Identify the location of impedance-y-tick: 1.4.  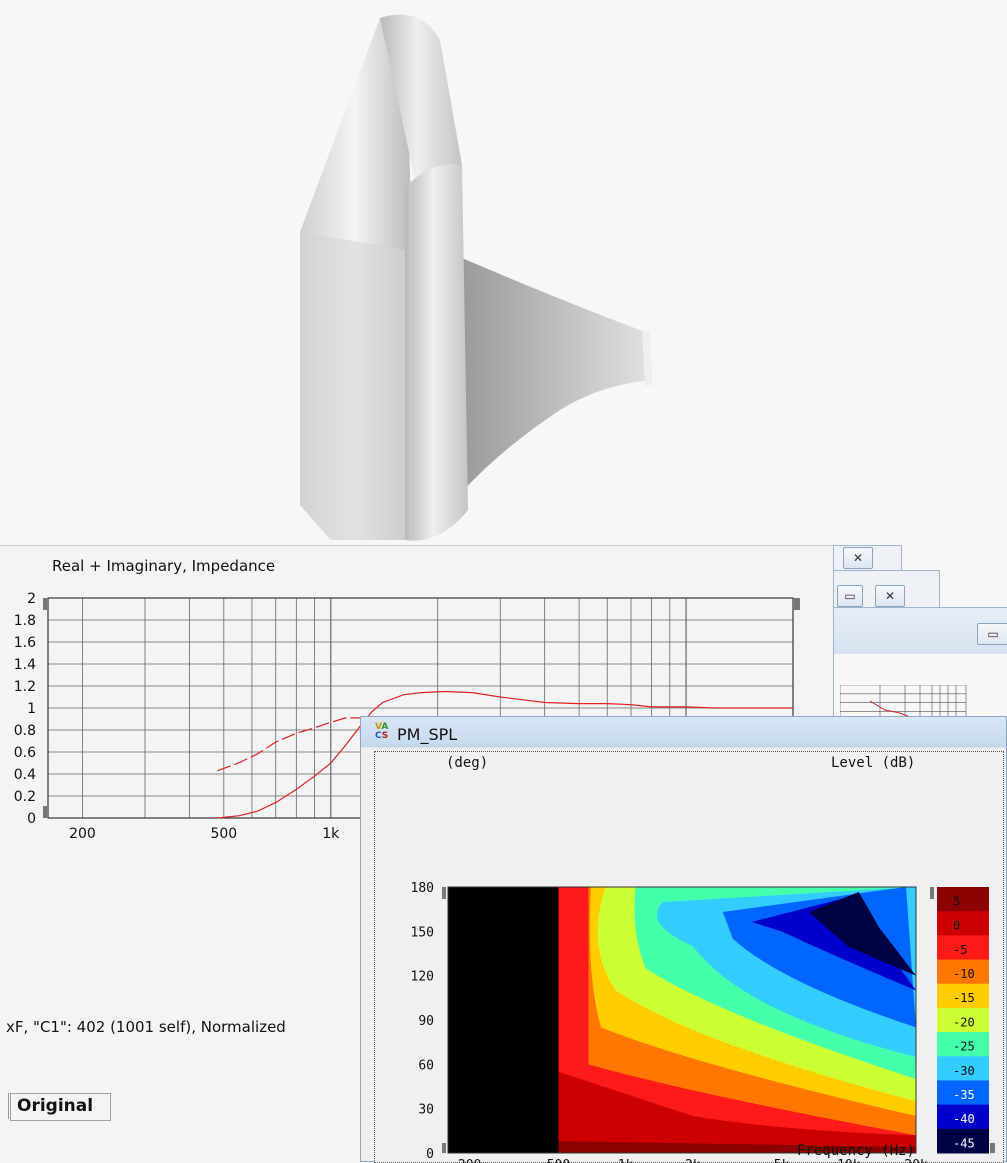
(25, 665).